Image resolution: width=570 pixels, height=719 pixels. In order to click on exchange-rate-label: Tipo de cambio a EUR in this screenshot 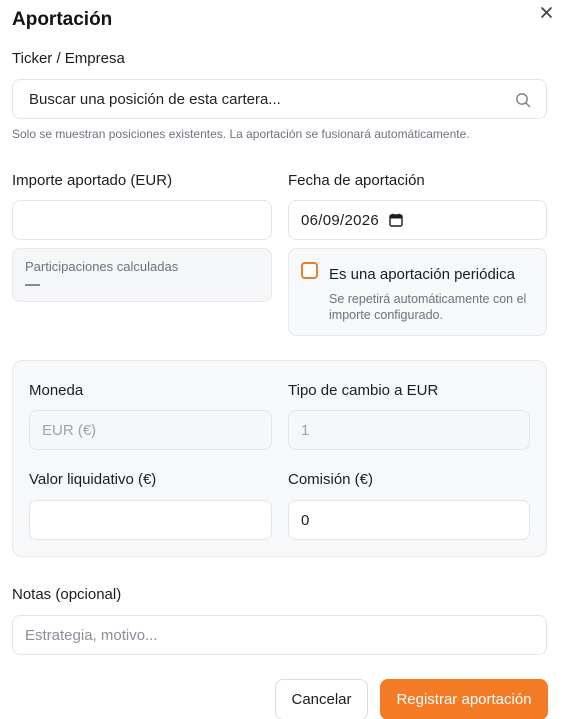, I will do `click(363, 390)`.